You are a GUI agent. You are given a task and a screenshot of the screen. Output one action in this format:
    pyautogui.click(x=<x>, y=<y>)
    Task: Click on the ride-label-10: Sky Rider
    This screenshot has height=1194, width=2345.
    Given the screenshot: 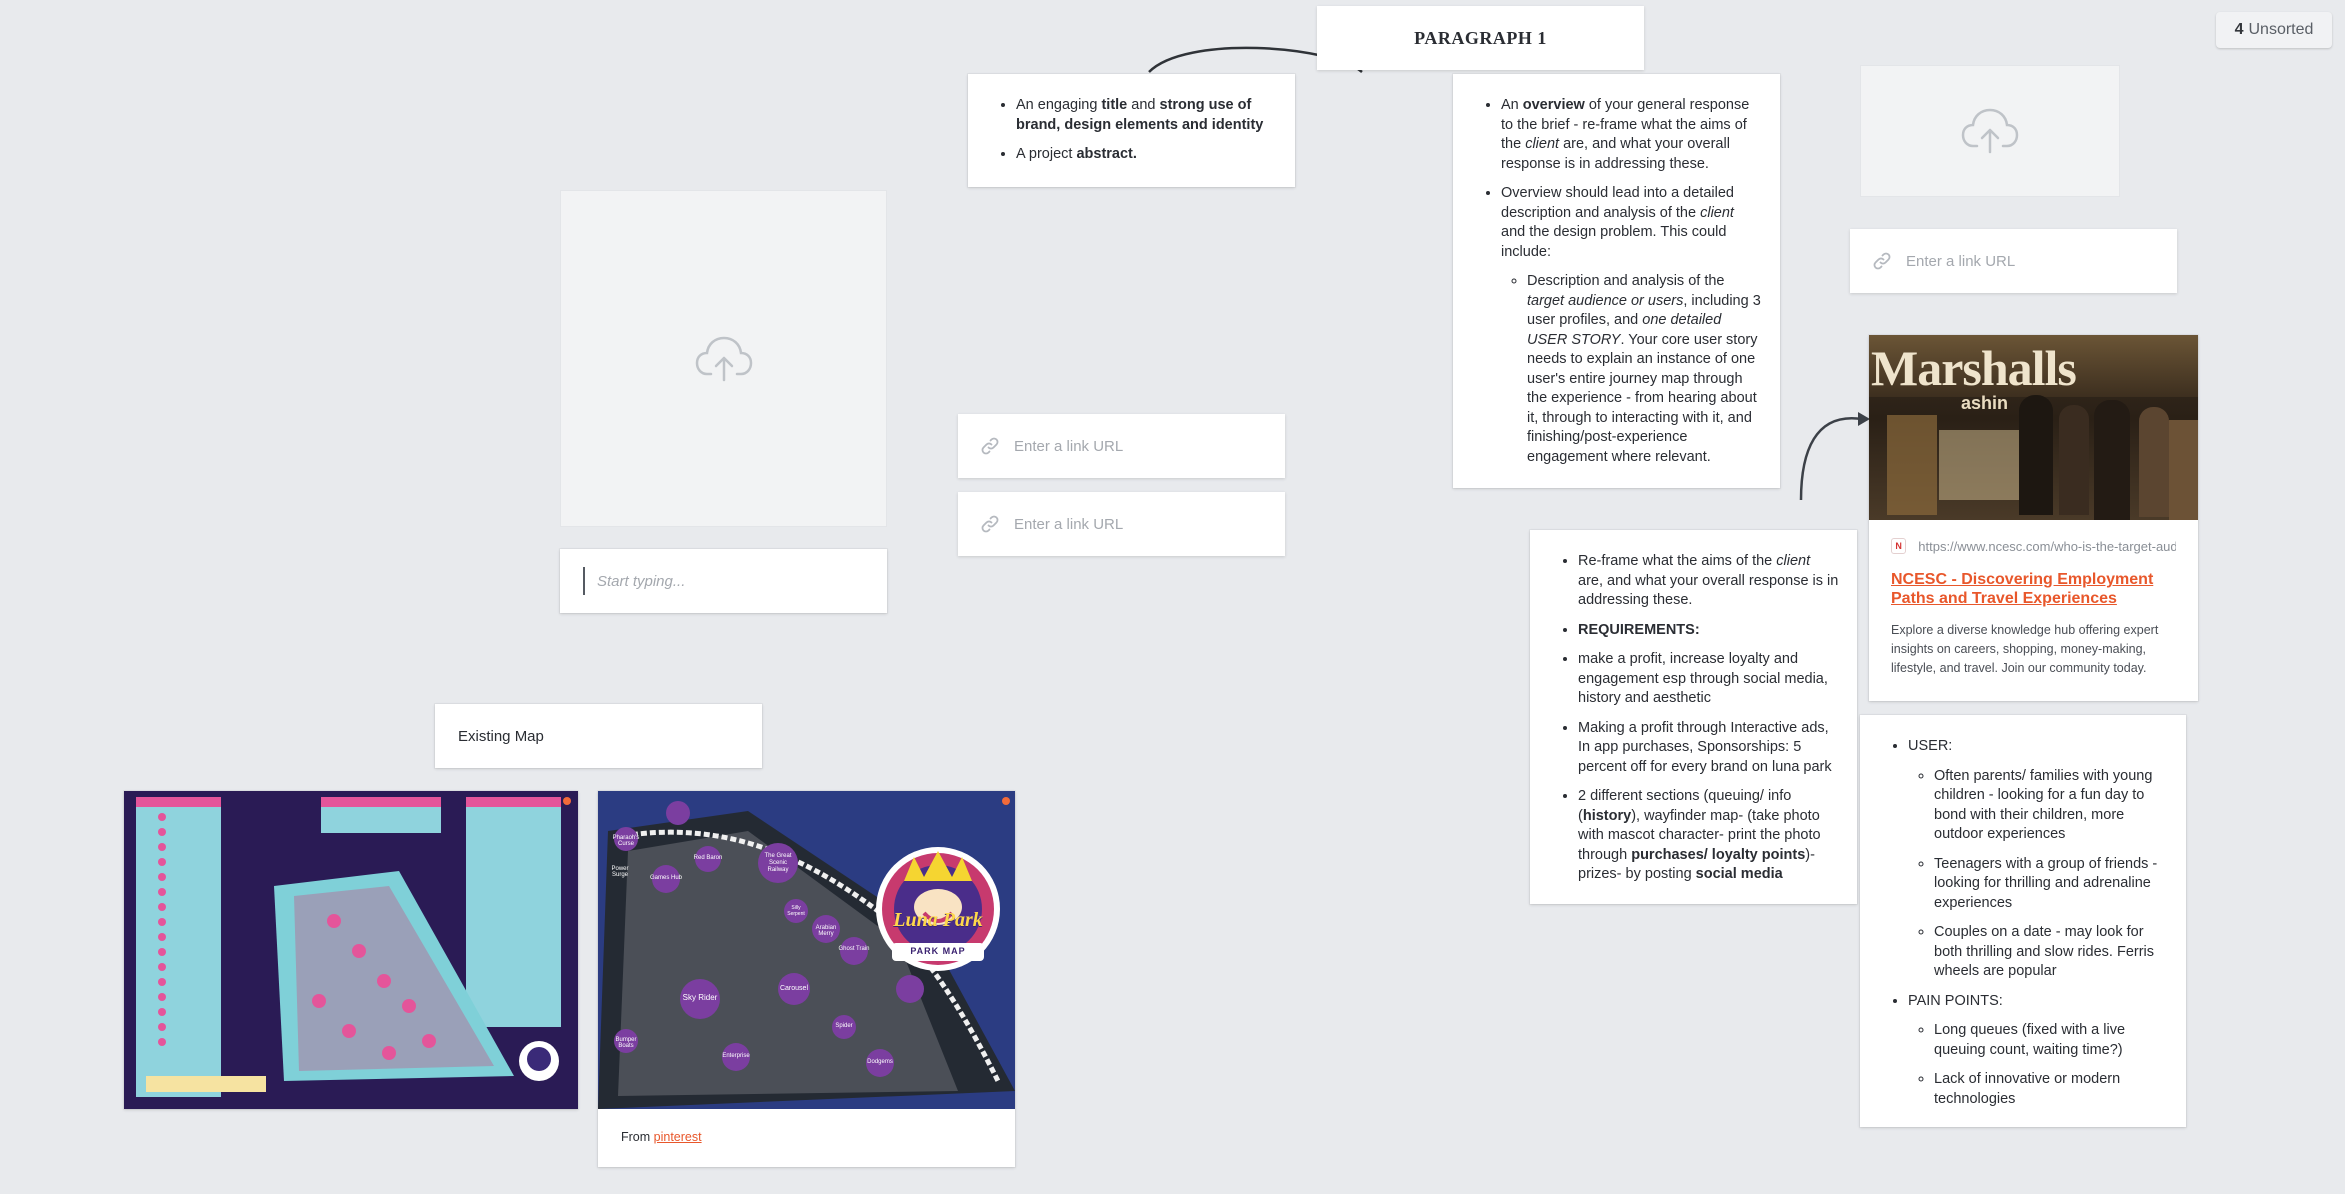 What is the action you would take?
    pyautogui.click(x=700, y=997)
    